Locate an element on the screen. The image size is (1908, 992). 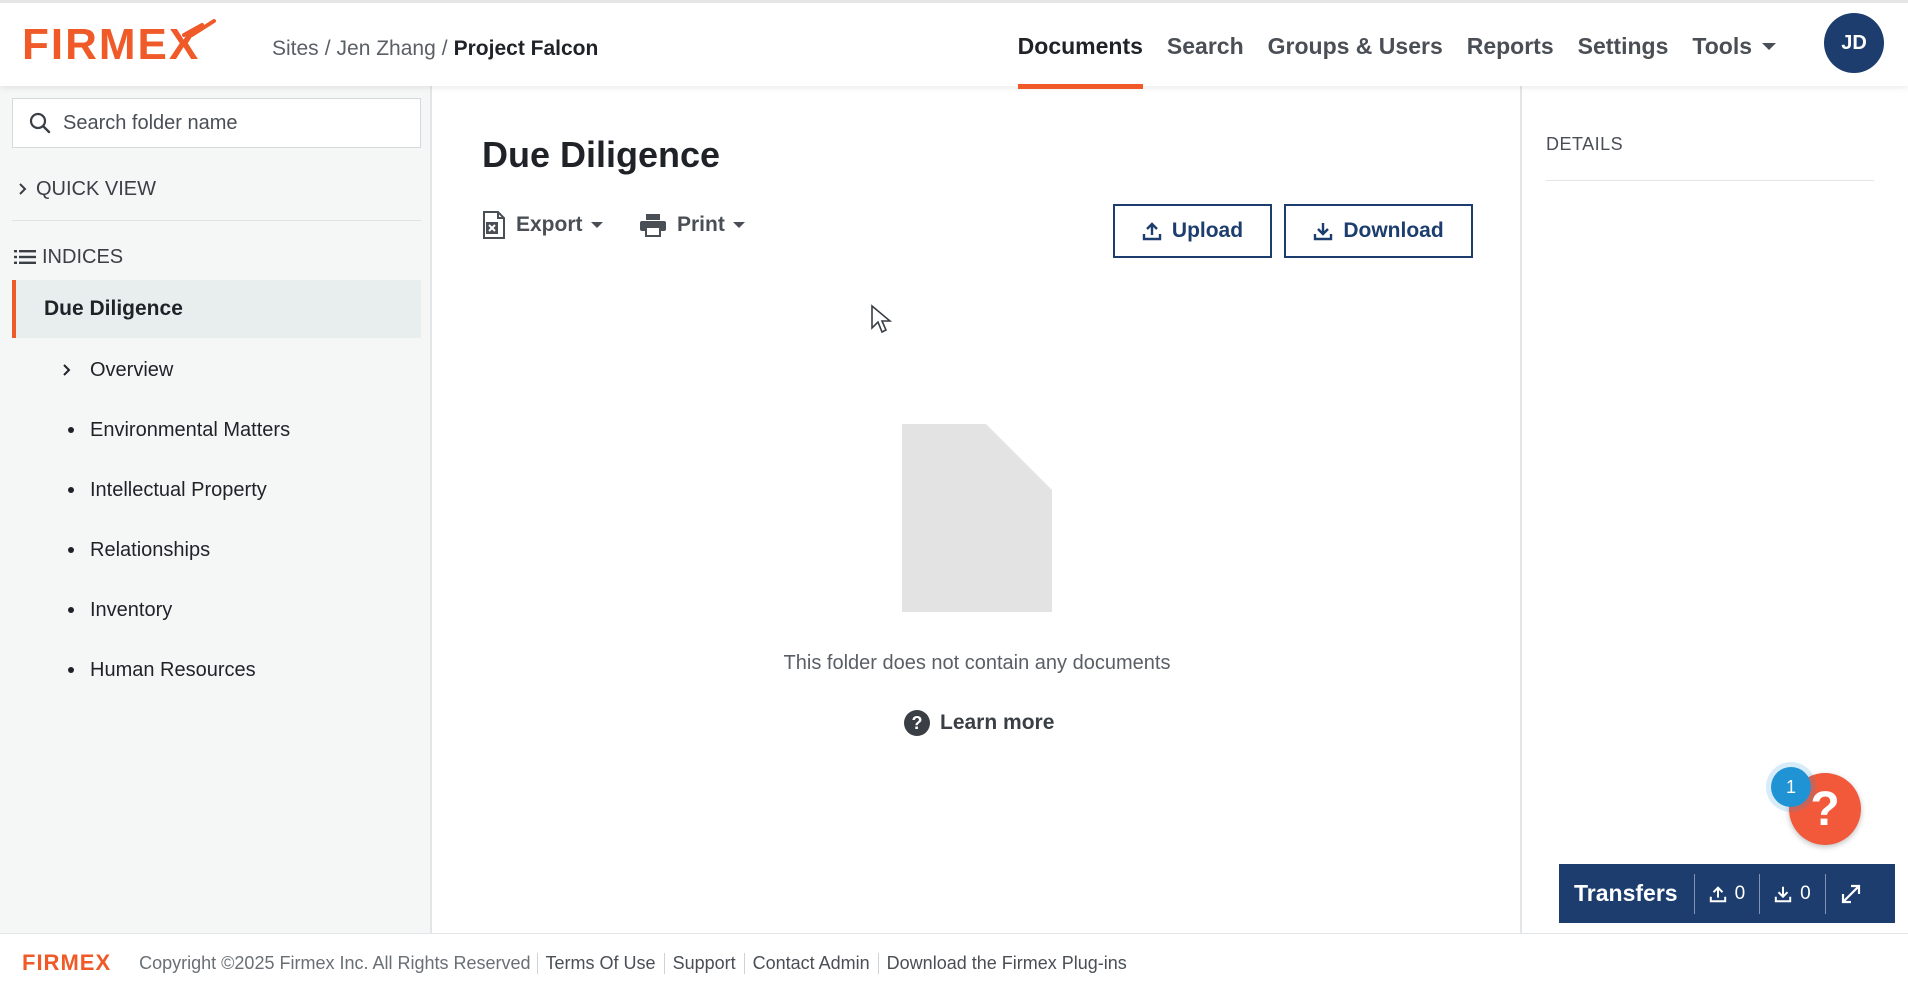
learn-more-label: Learn more is located at coordinates (997, 722).